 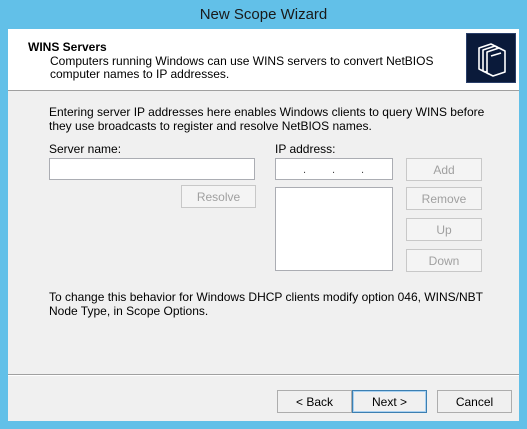 I want to click on window-title: New Scope Wizard, so click(x=263, y=14).